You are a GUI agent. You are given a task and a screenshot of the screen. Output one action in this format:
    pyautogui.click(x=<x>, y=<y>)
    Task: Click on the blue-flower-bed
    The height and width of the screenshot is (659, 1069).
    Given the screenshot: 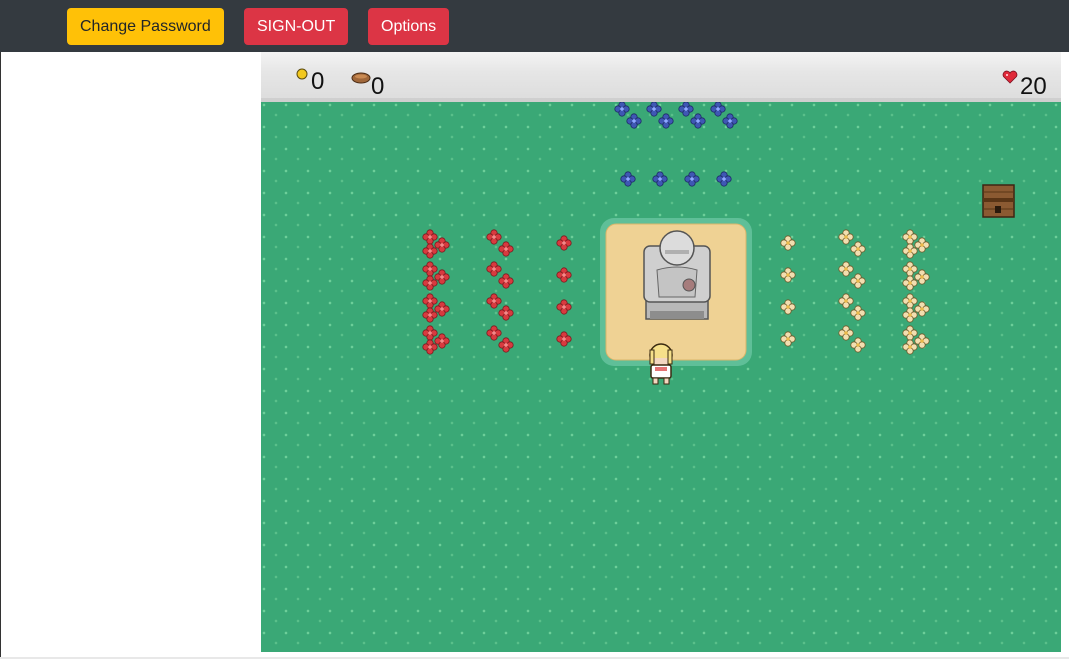 What is the action you would take?
    pyautogui.click(x=676, y=144)
    